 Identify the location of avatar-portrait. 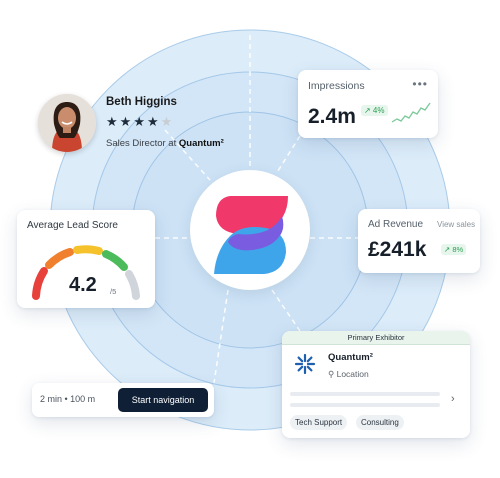
(67, 123).